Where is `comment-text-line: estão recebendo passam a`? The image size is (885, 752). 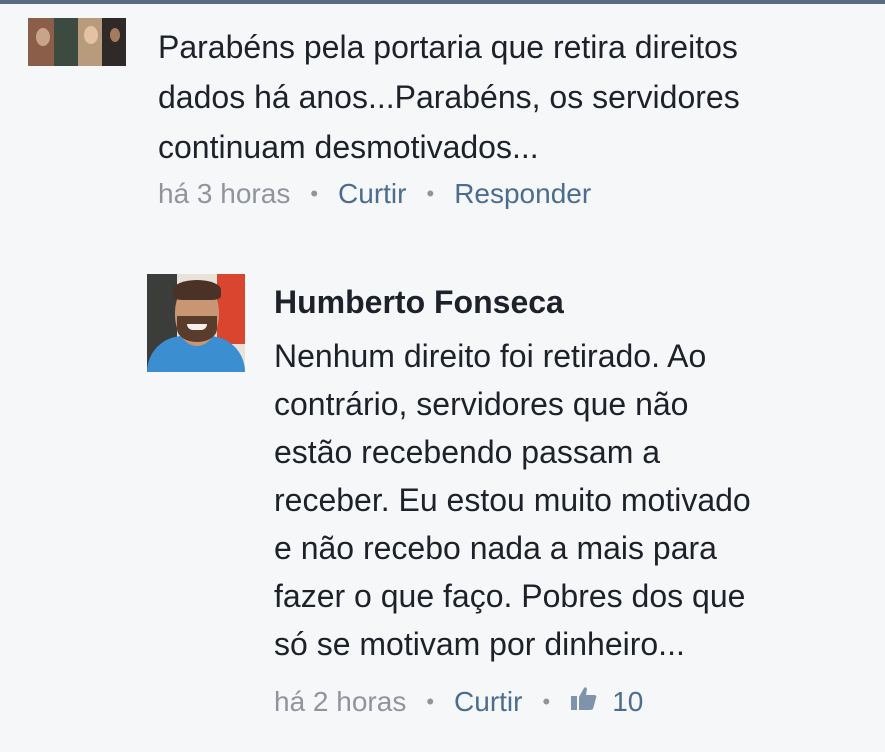 comment-text-line: estão recebendo passam a is located at coordinates (467, 452).